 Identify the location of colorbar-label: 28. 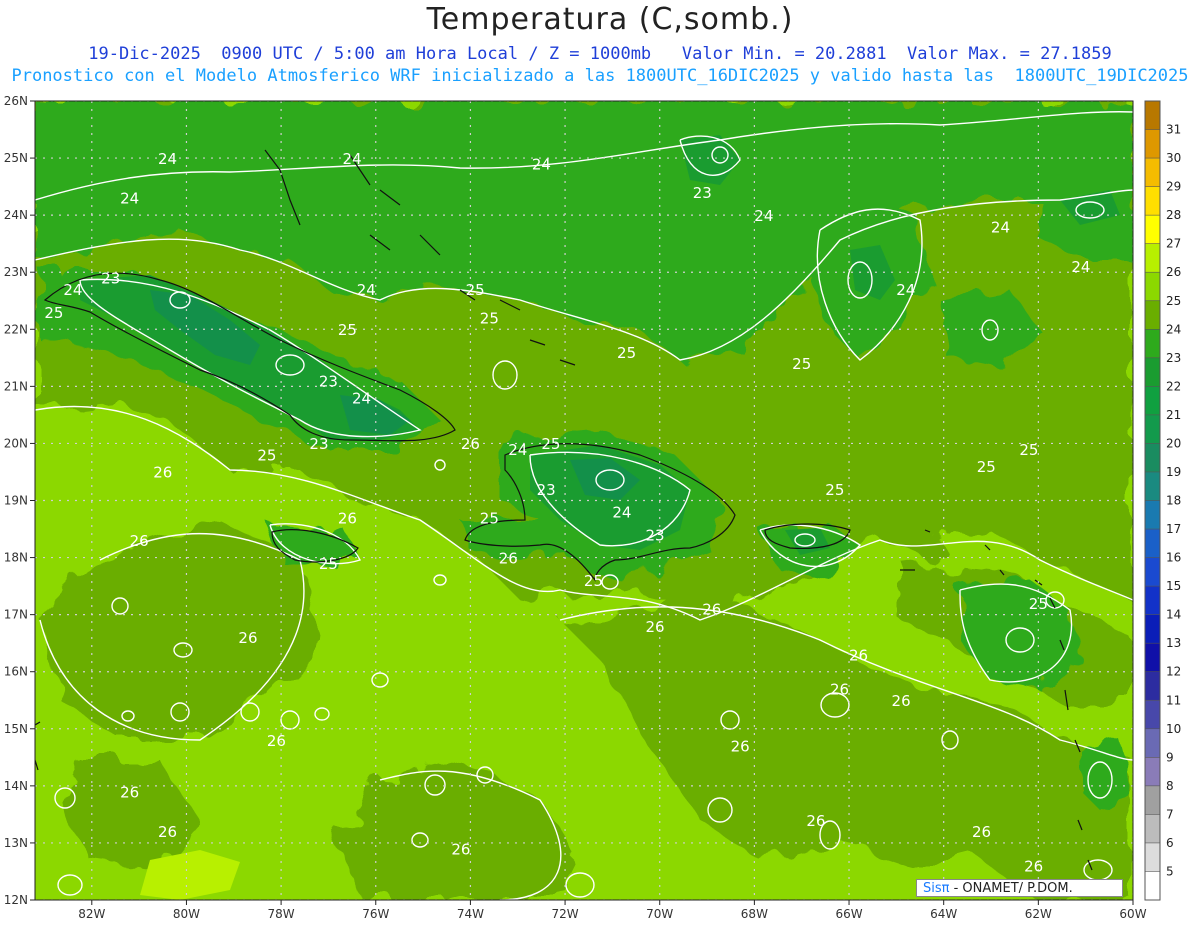
(1173, 215).